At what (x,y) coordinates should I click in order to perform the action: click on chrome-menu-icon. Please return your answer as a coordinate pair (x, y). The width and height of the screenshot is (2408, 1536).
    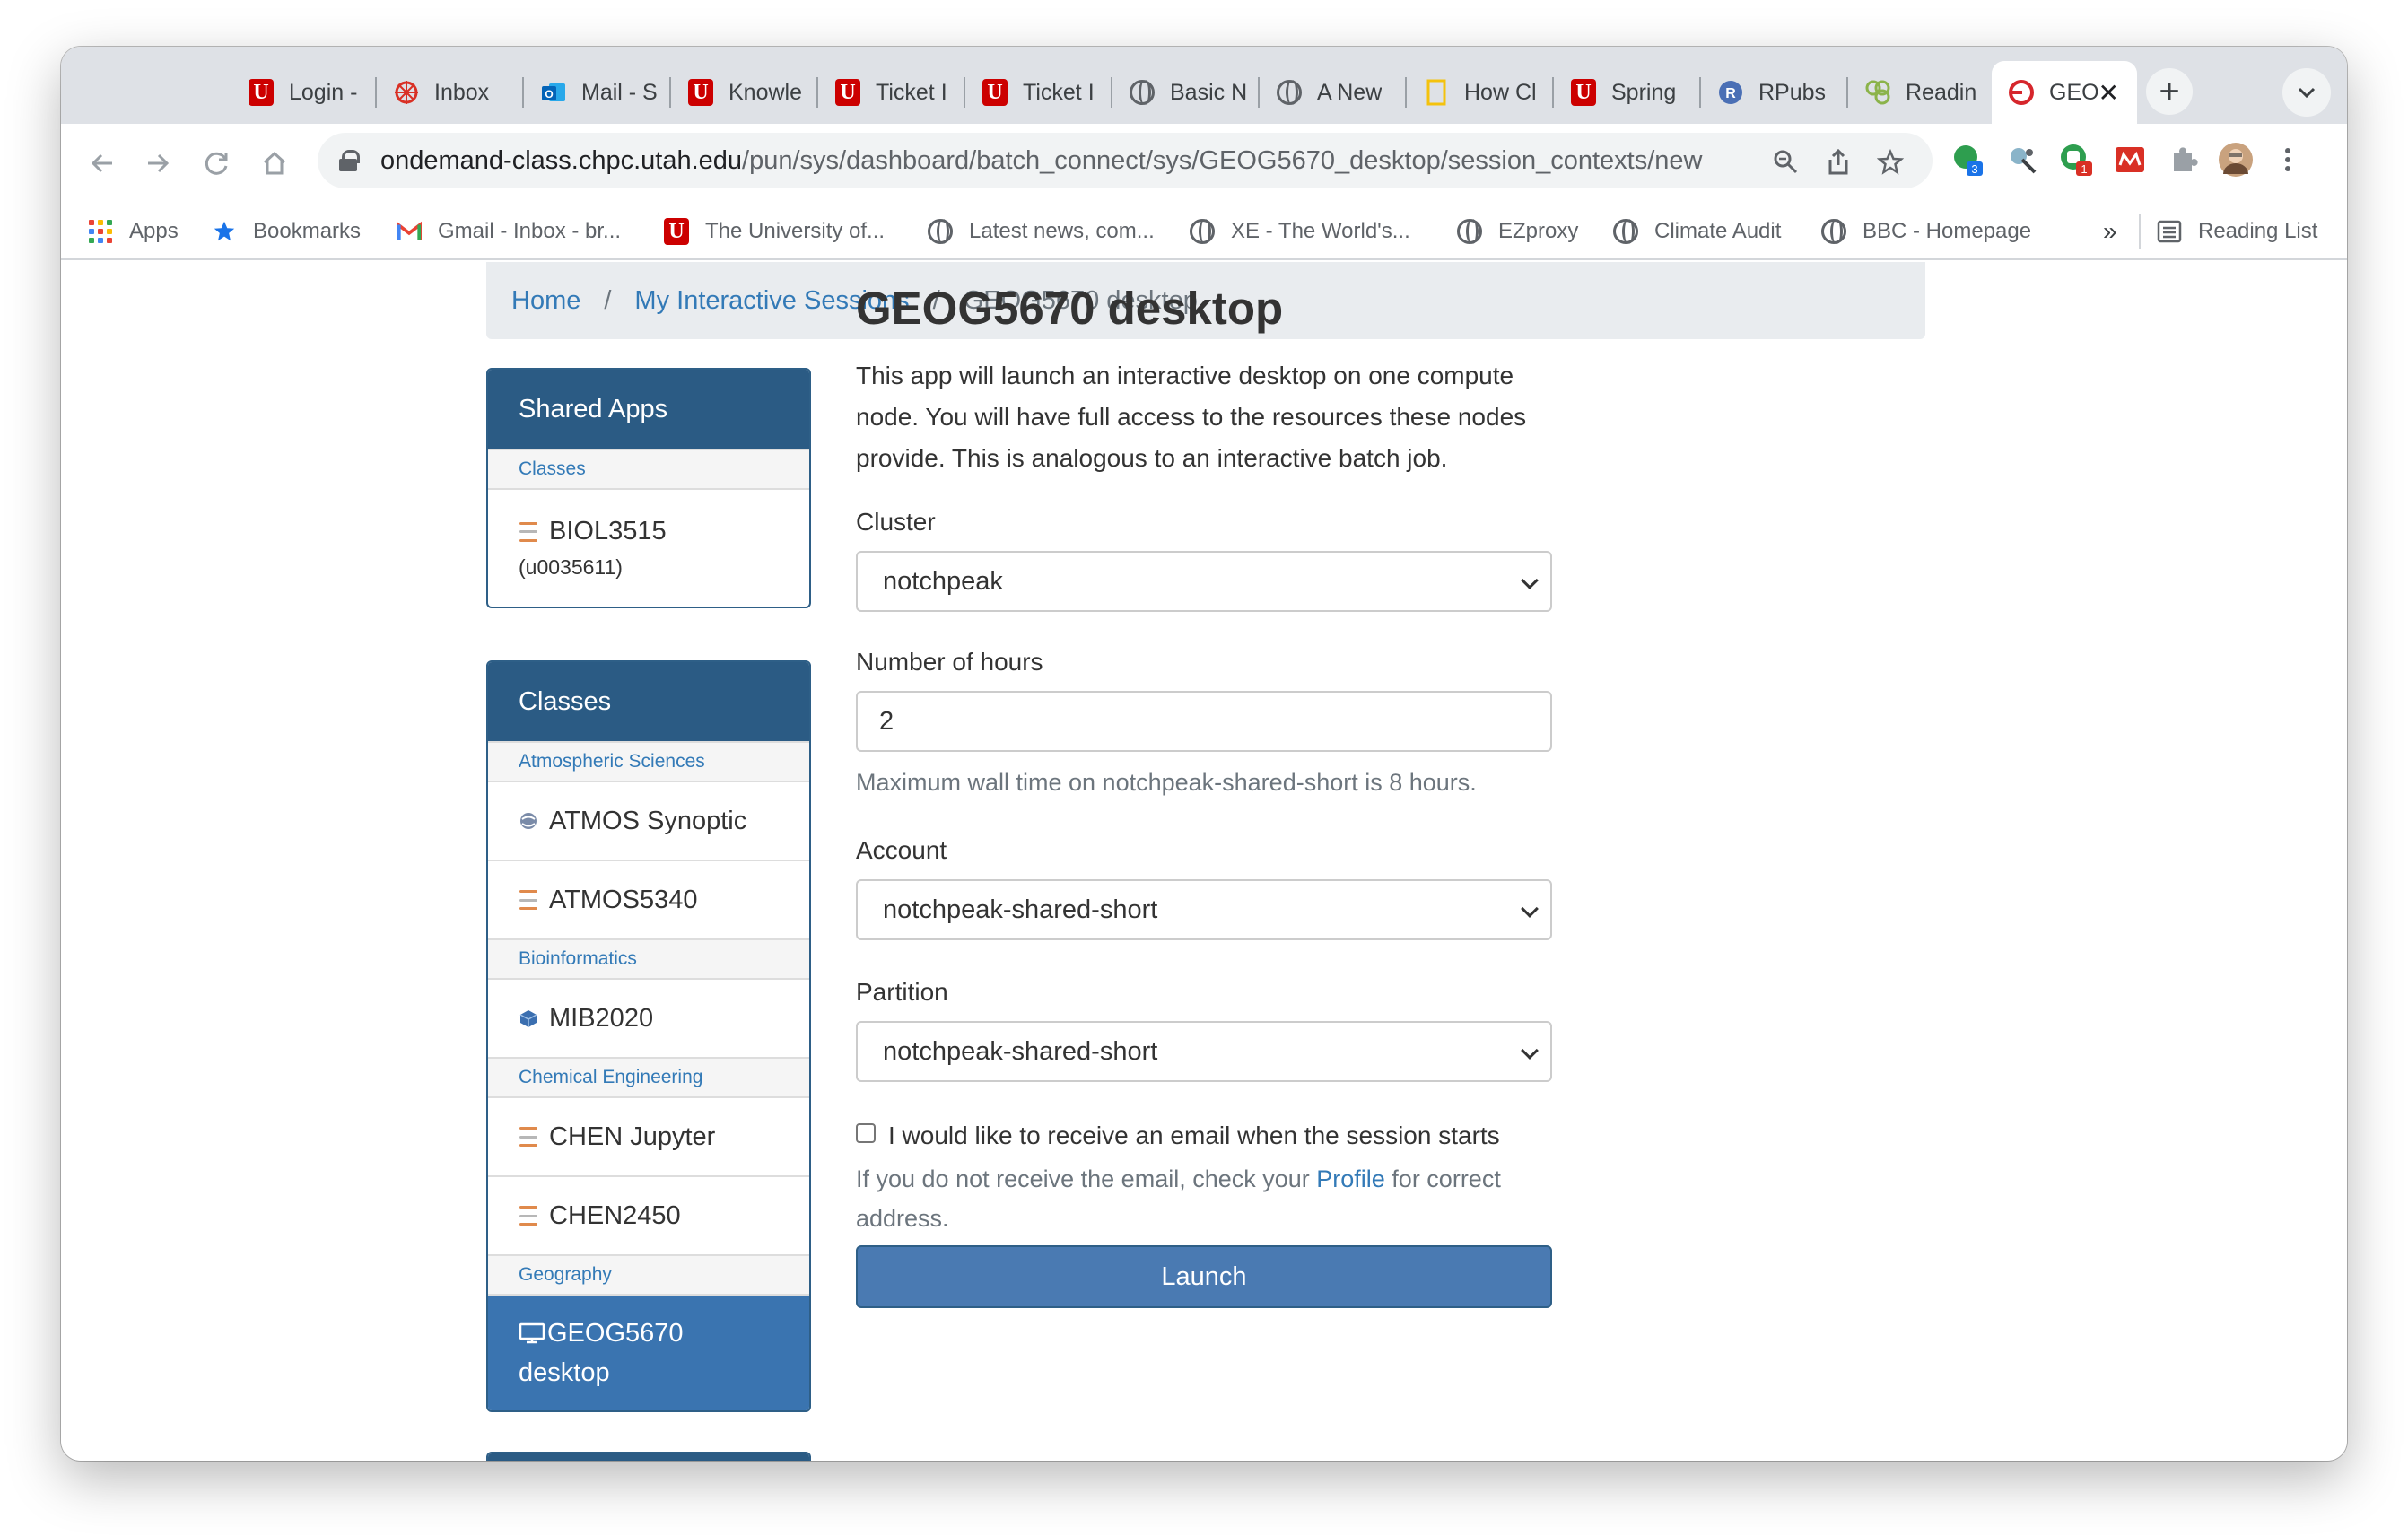
    Looking at the image, I should click on (2288, 160).